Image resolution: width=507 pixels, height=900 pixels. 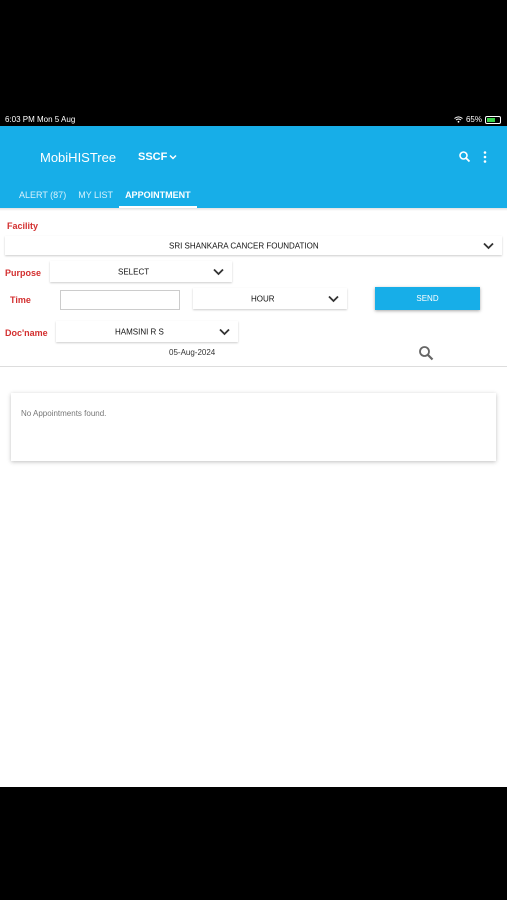 I want to click on facility-select-value: SRI SHANKARA CANCER FOUNDATION, so click(x=244, y=245).